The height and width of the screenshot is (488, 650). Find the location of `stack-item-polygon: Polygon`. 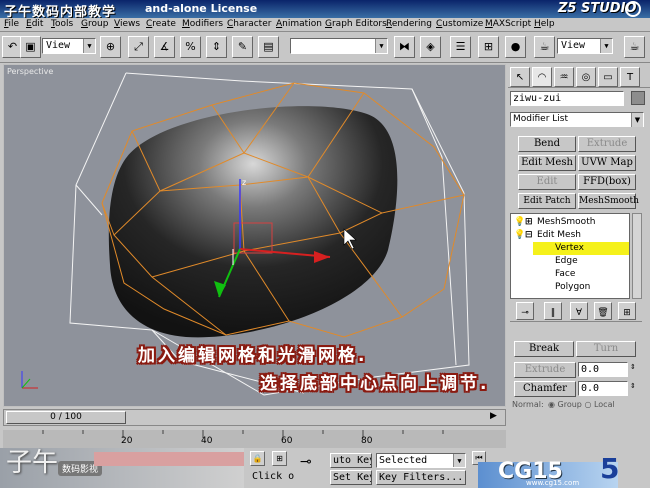

stack-item-polygon: Polygon is located at coordinates (571, 287).